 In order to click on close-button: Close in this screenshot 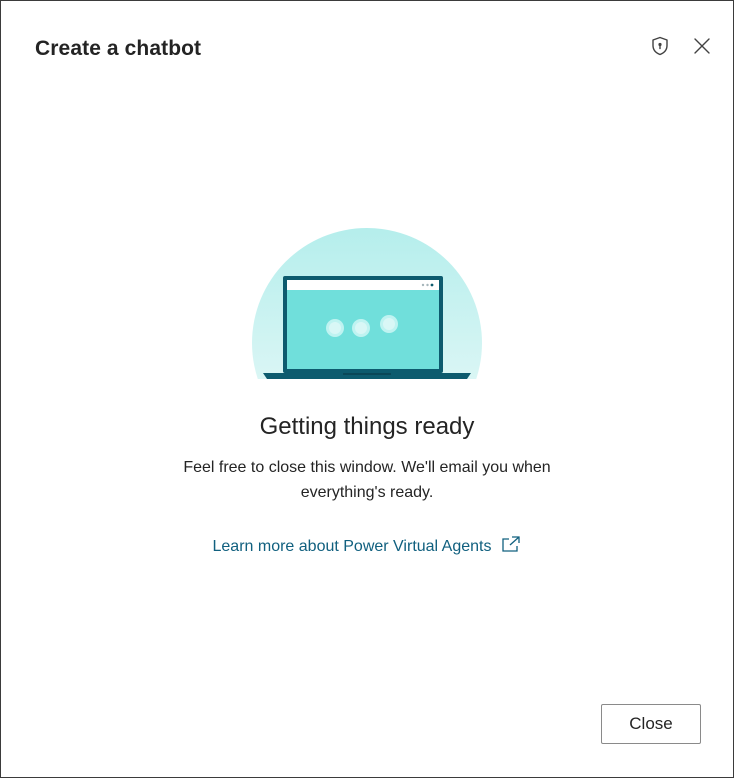, I will do `click(651, 724)`.